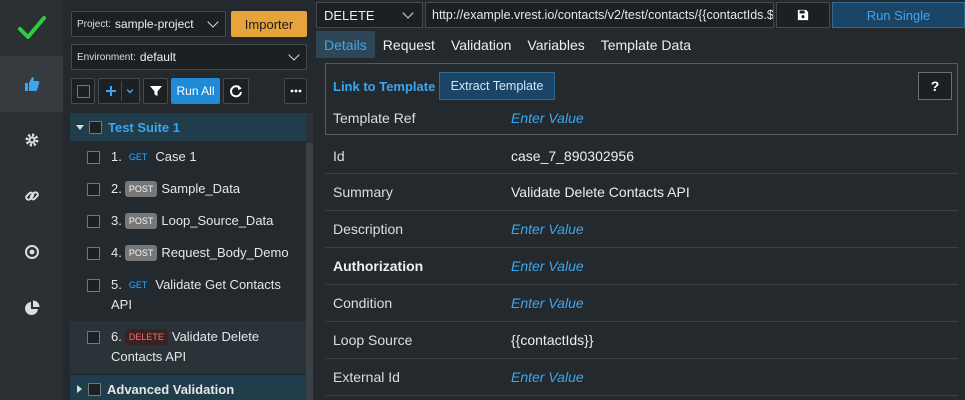  What do you see at coordinates (600, 192) in the screenshot?
I see `field-value-input: Validate Delete Contacts API` at bounding box center [600, 192].